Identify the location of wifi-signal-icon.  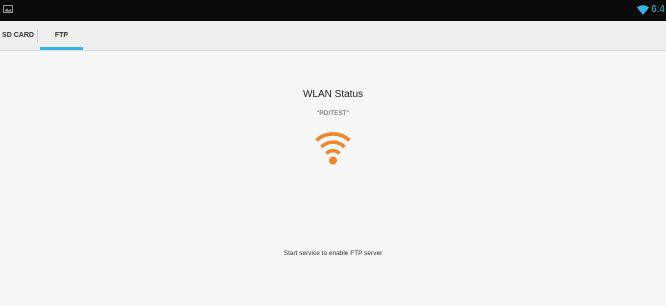
(643, 10).